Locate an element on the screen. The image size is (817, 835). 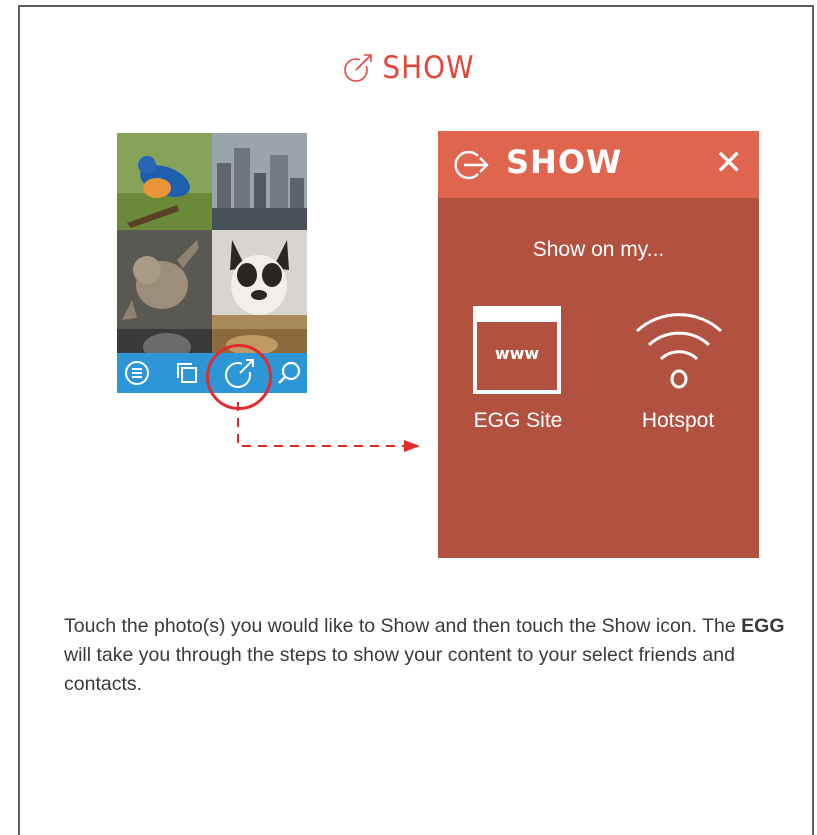
photo-tile-city is located at coordinates (259, 181).